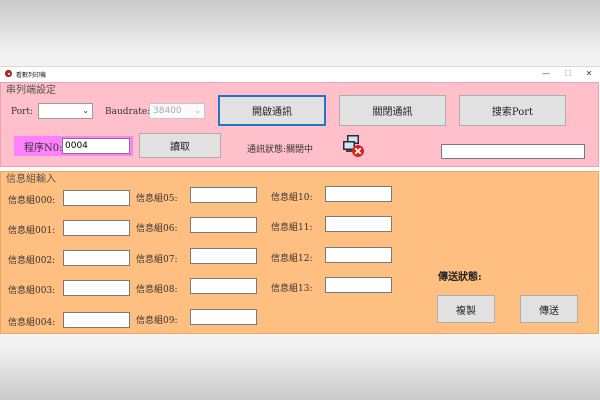 The height and width of the screenshot is (400, 600). I want to click on message-label-13: 信息組13:, so click(292, 289).